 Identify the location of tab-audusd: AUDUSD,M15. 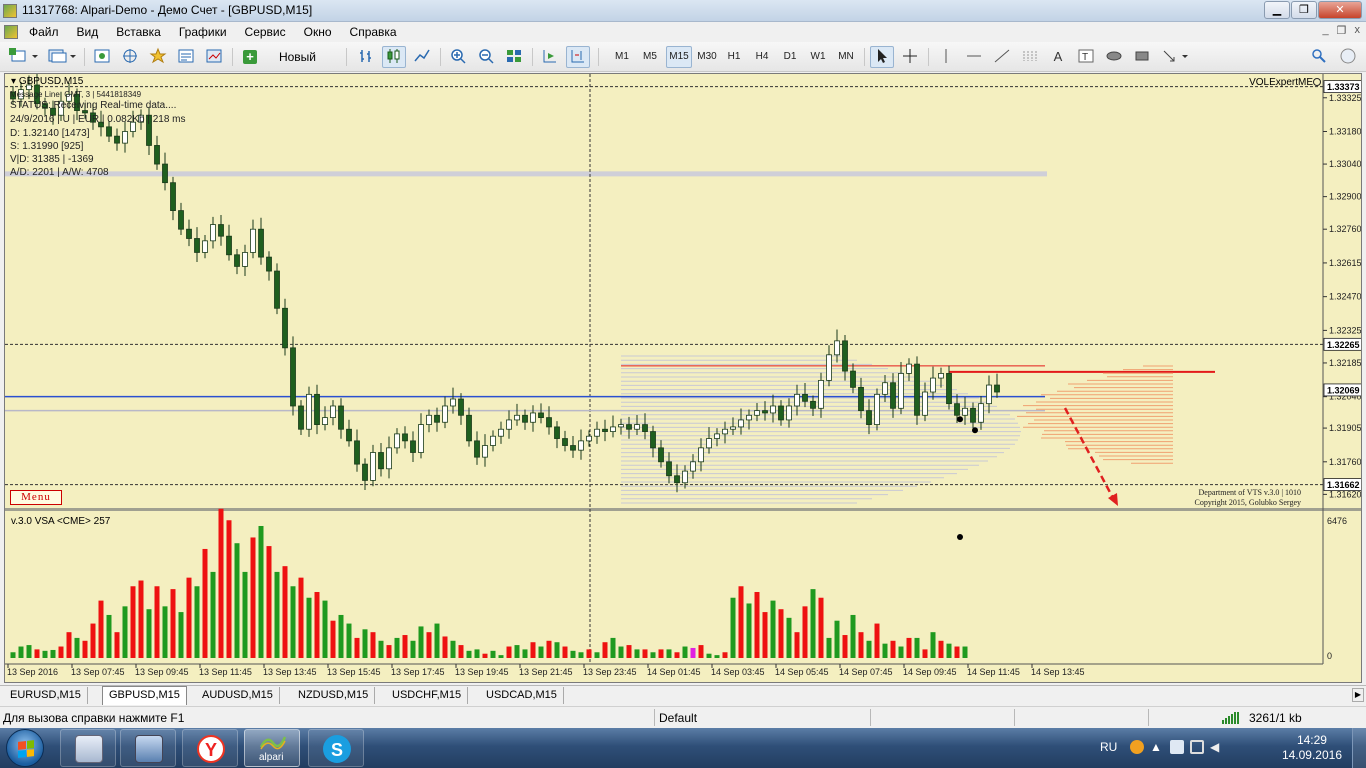
(238, 695).